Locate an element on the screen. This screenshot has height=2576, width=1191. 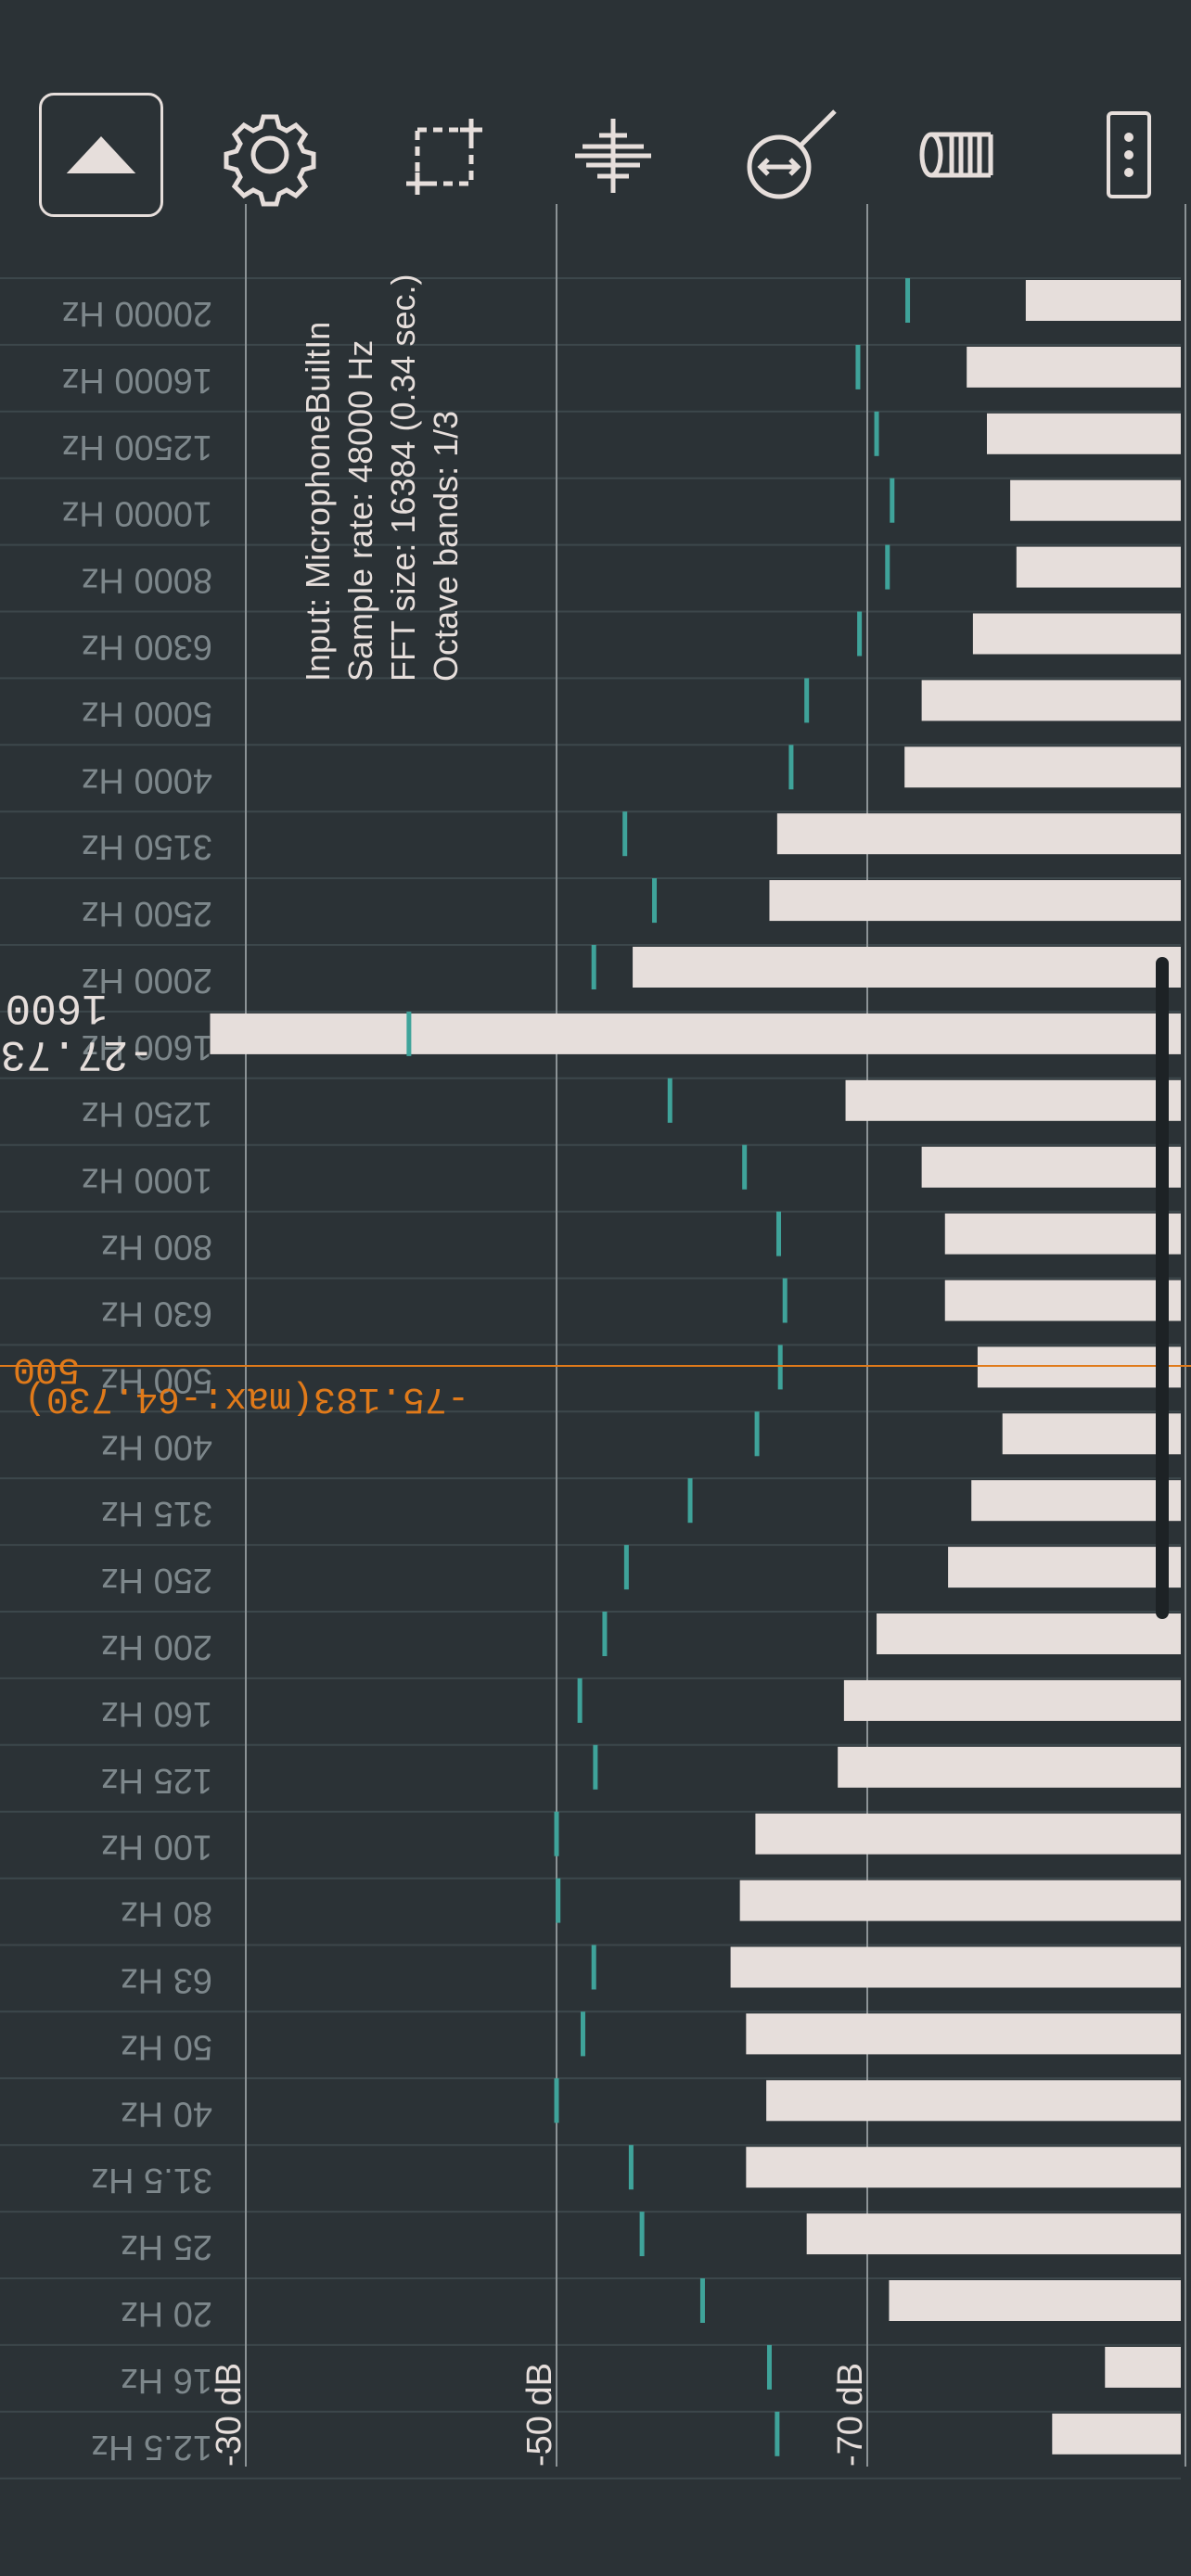
info-sample-rate: Sample rate: 48000 Hz is located at coordinates (360, 511).